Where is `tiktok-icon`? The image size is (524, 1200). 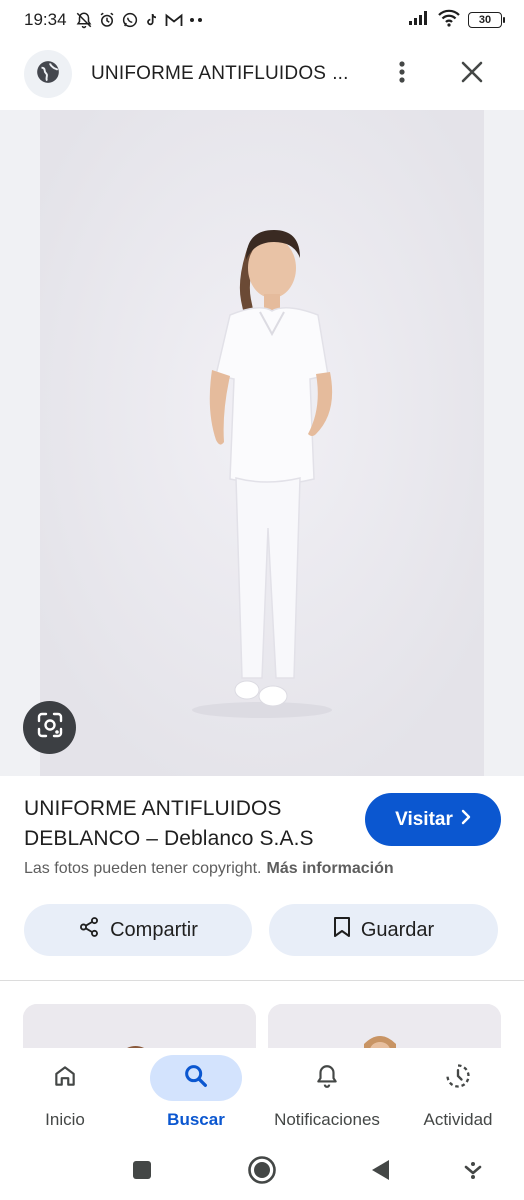
tiktok-icon is located at coordinates (152, 20).